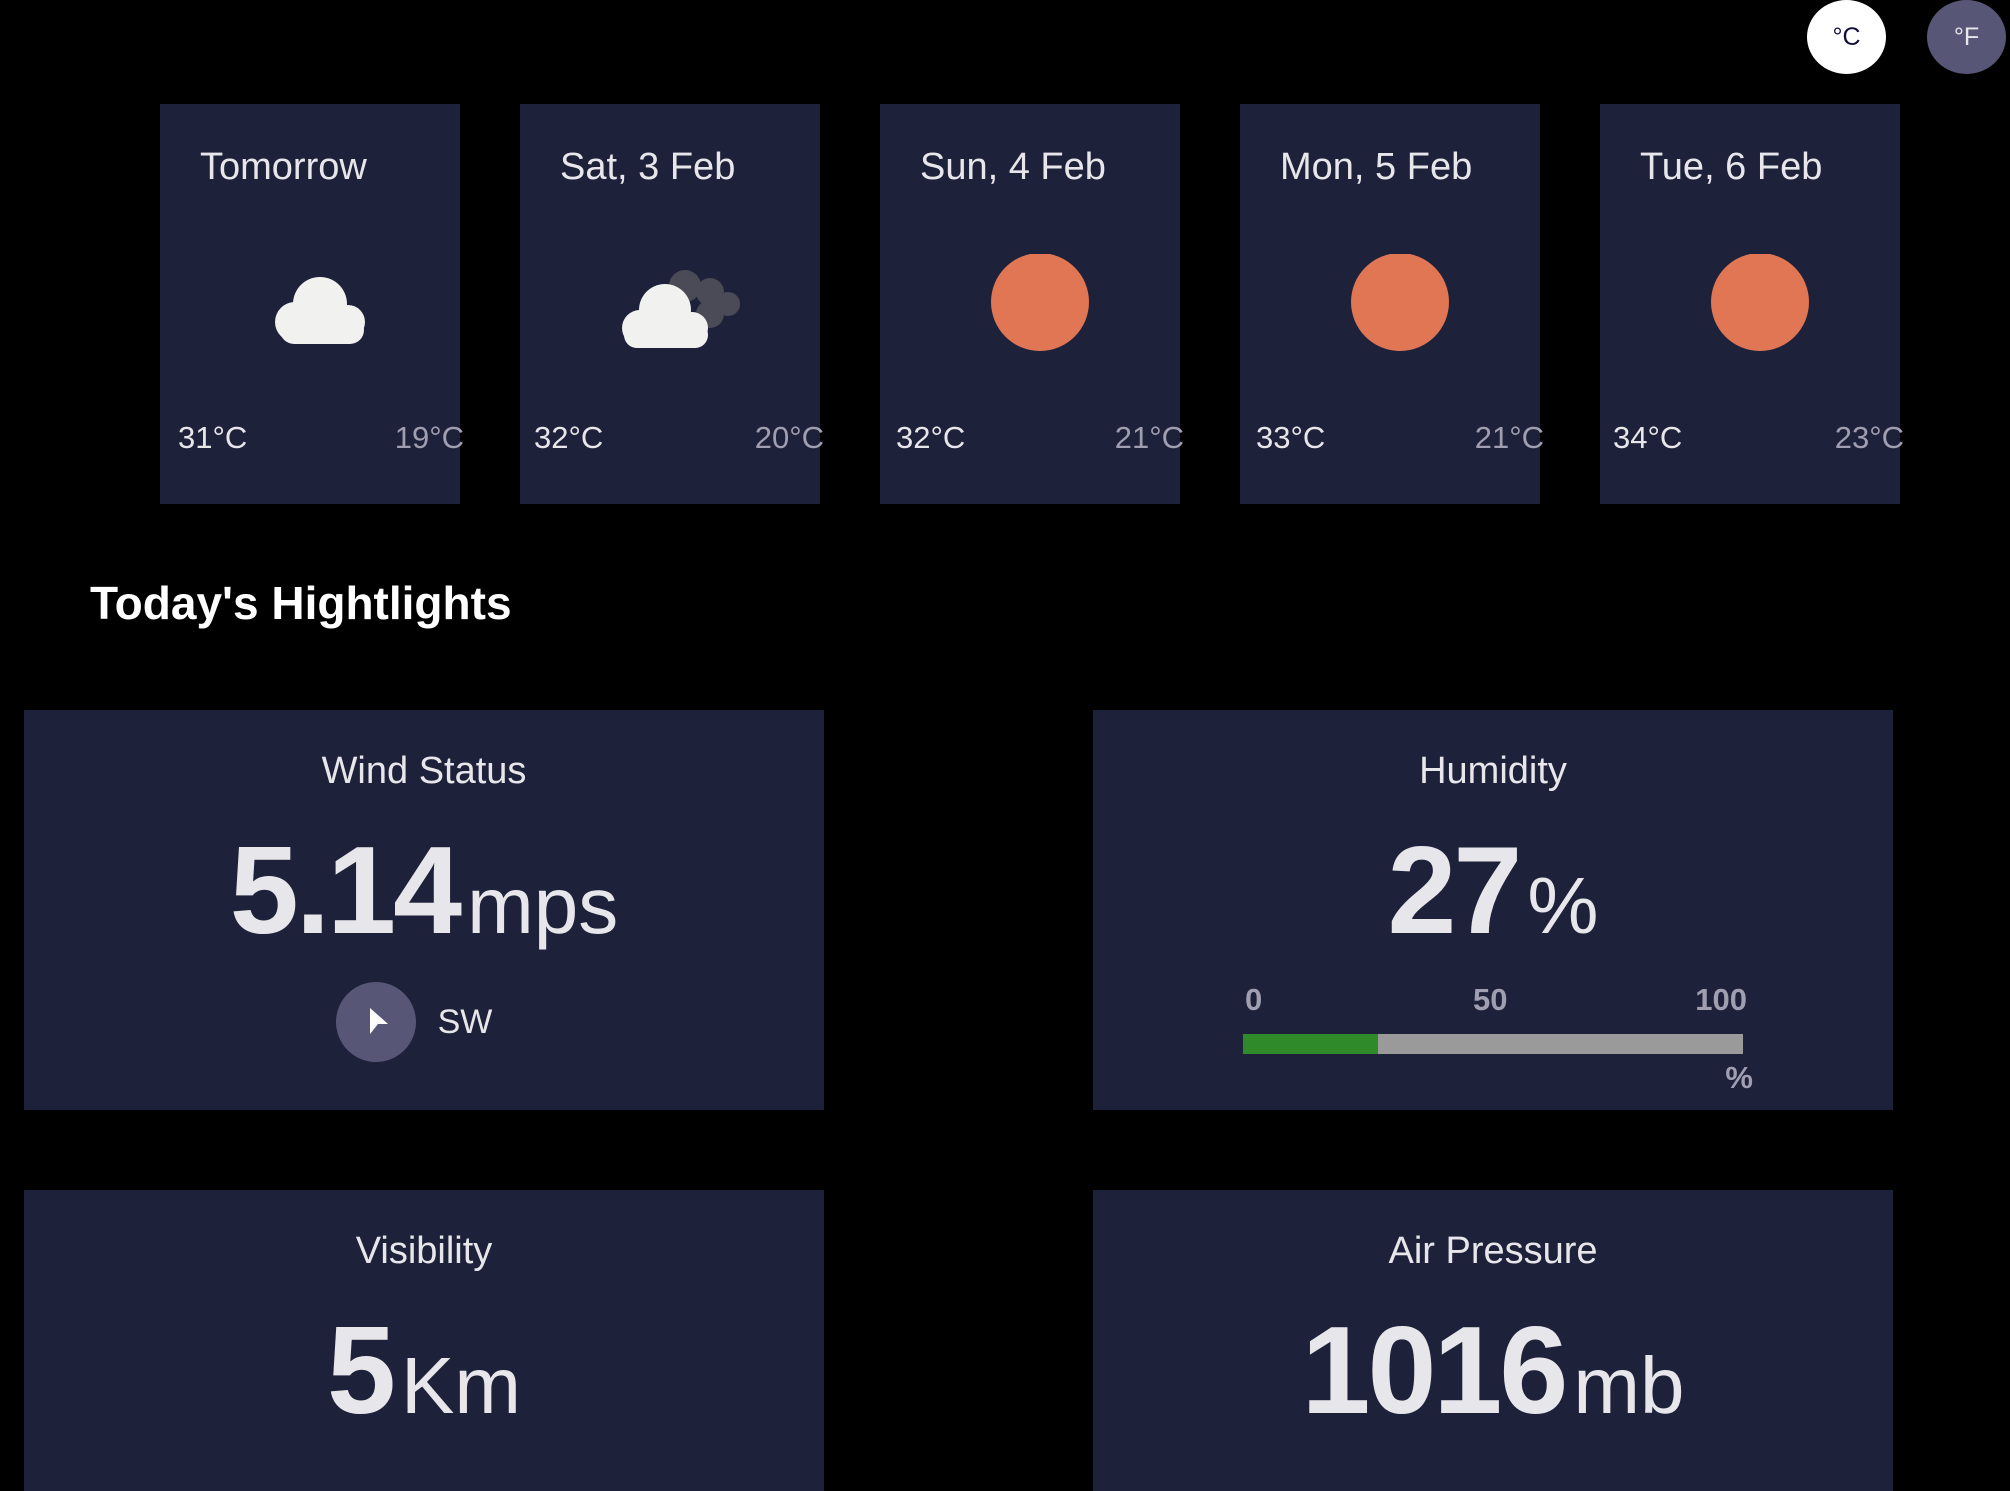 Image resolution: width=2010 pixels, height=1491 pixels. Describe the element at coordinates (424, 1251) in the screenshot. I see `visibility-title: Visibility` at that location.